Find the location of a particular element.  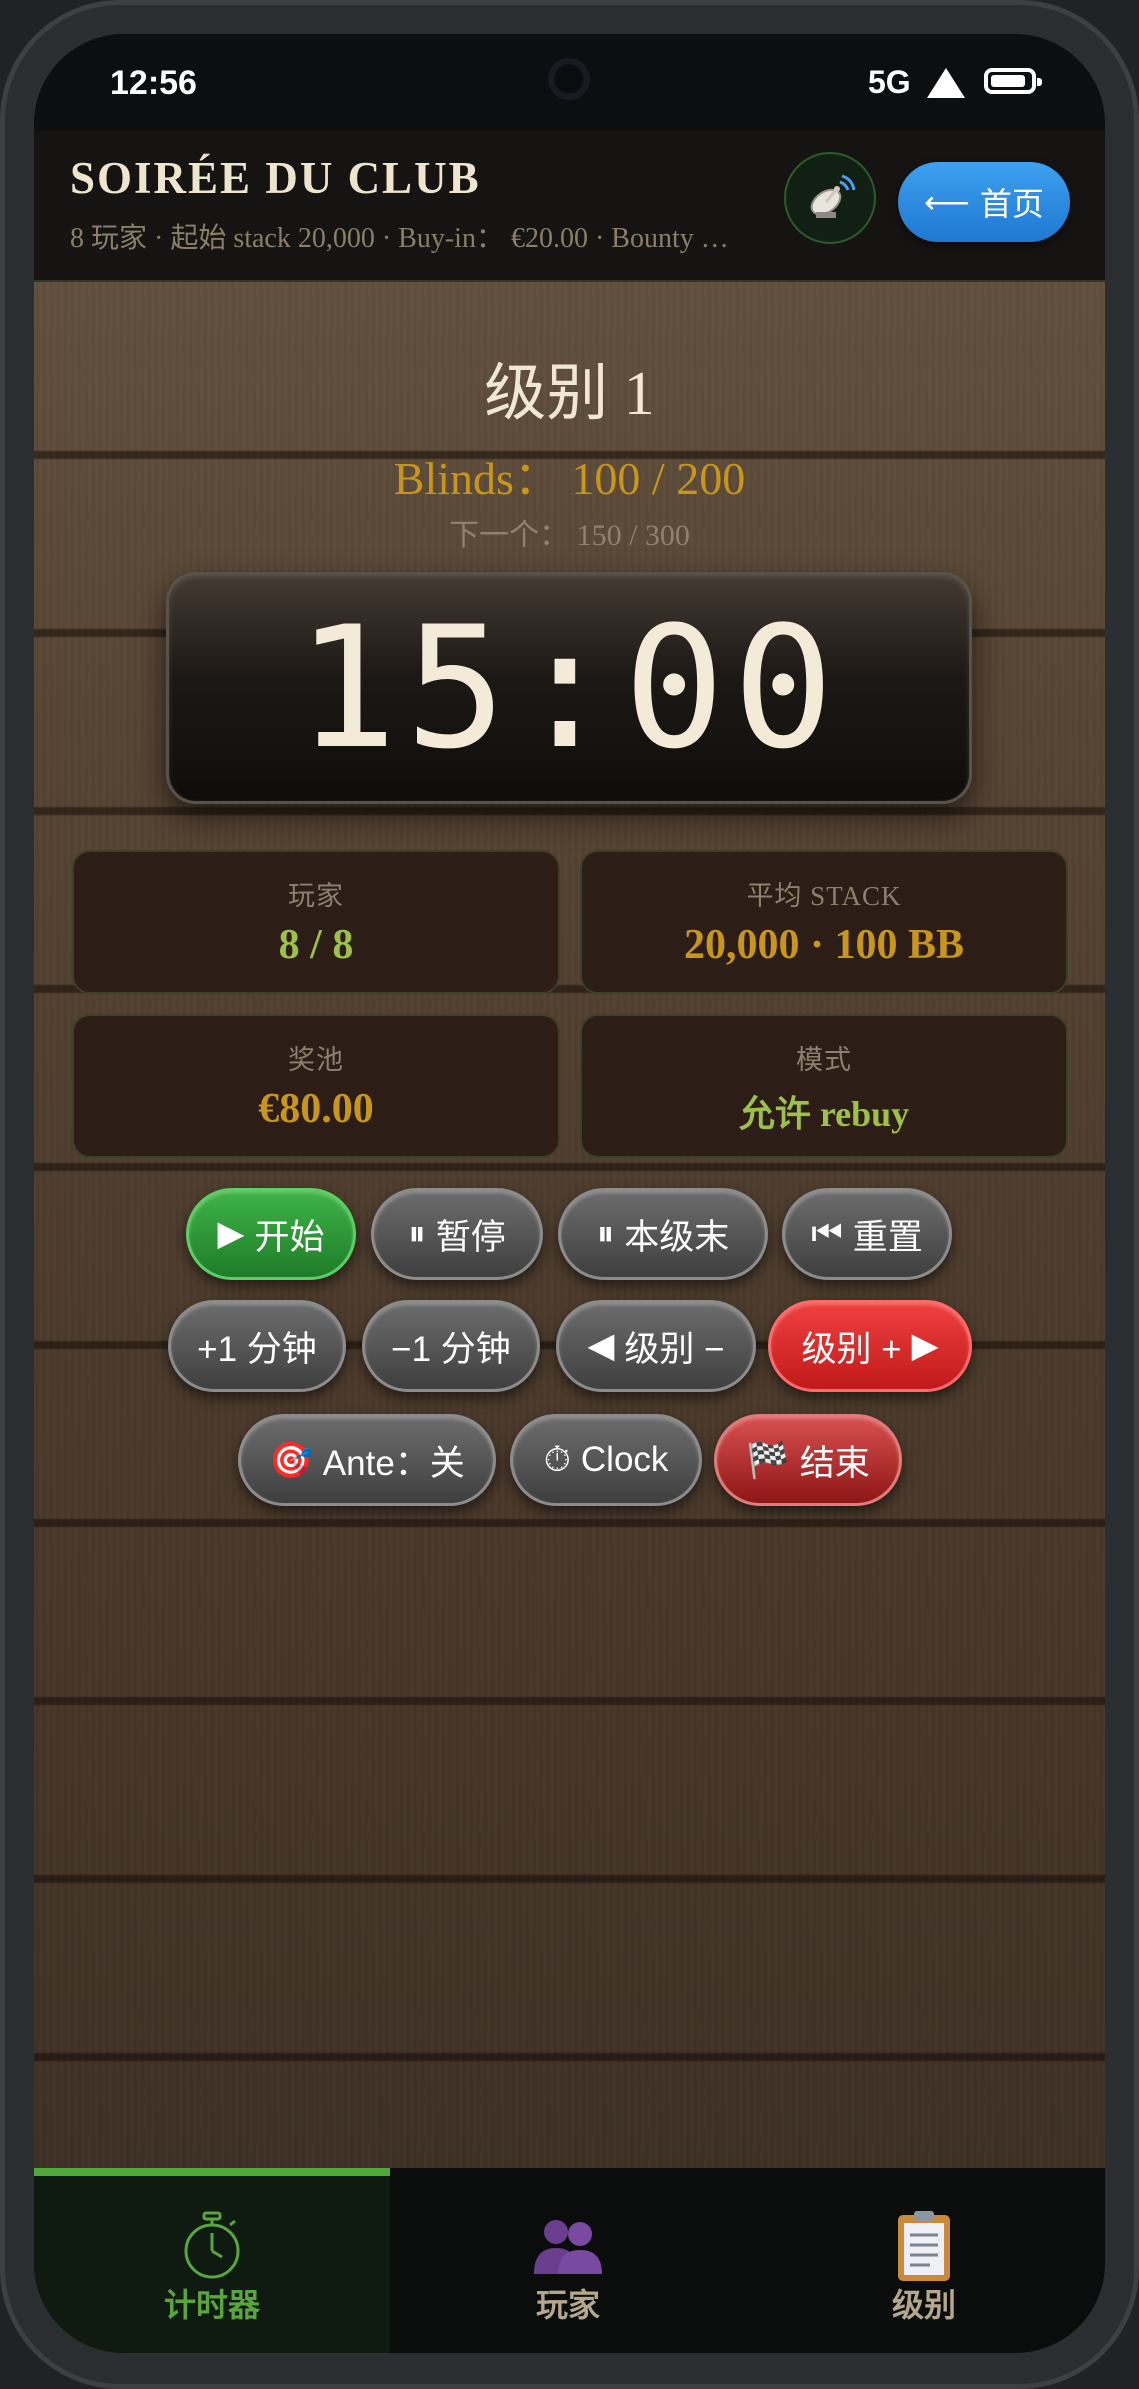

stat-card-pot: 奖池 €80.00 is located at coordinates (316, 1086).